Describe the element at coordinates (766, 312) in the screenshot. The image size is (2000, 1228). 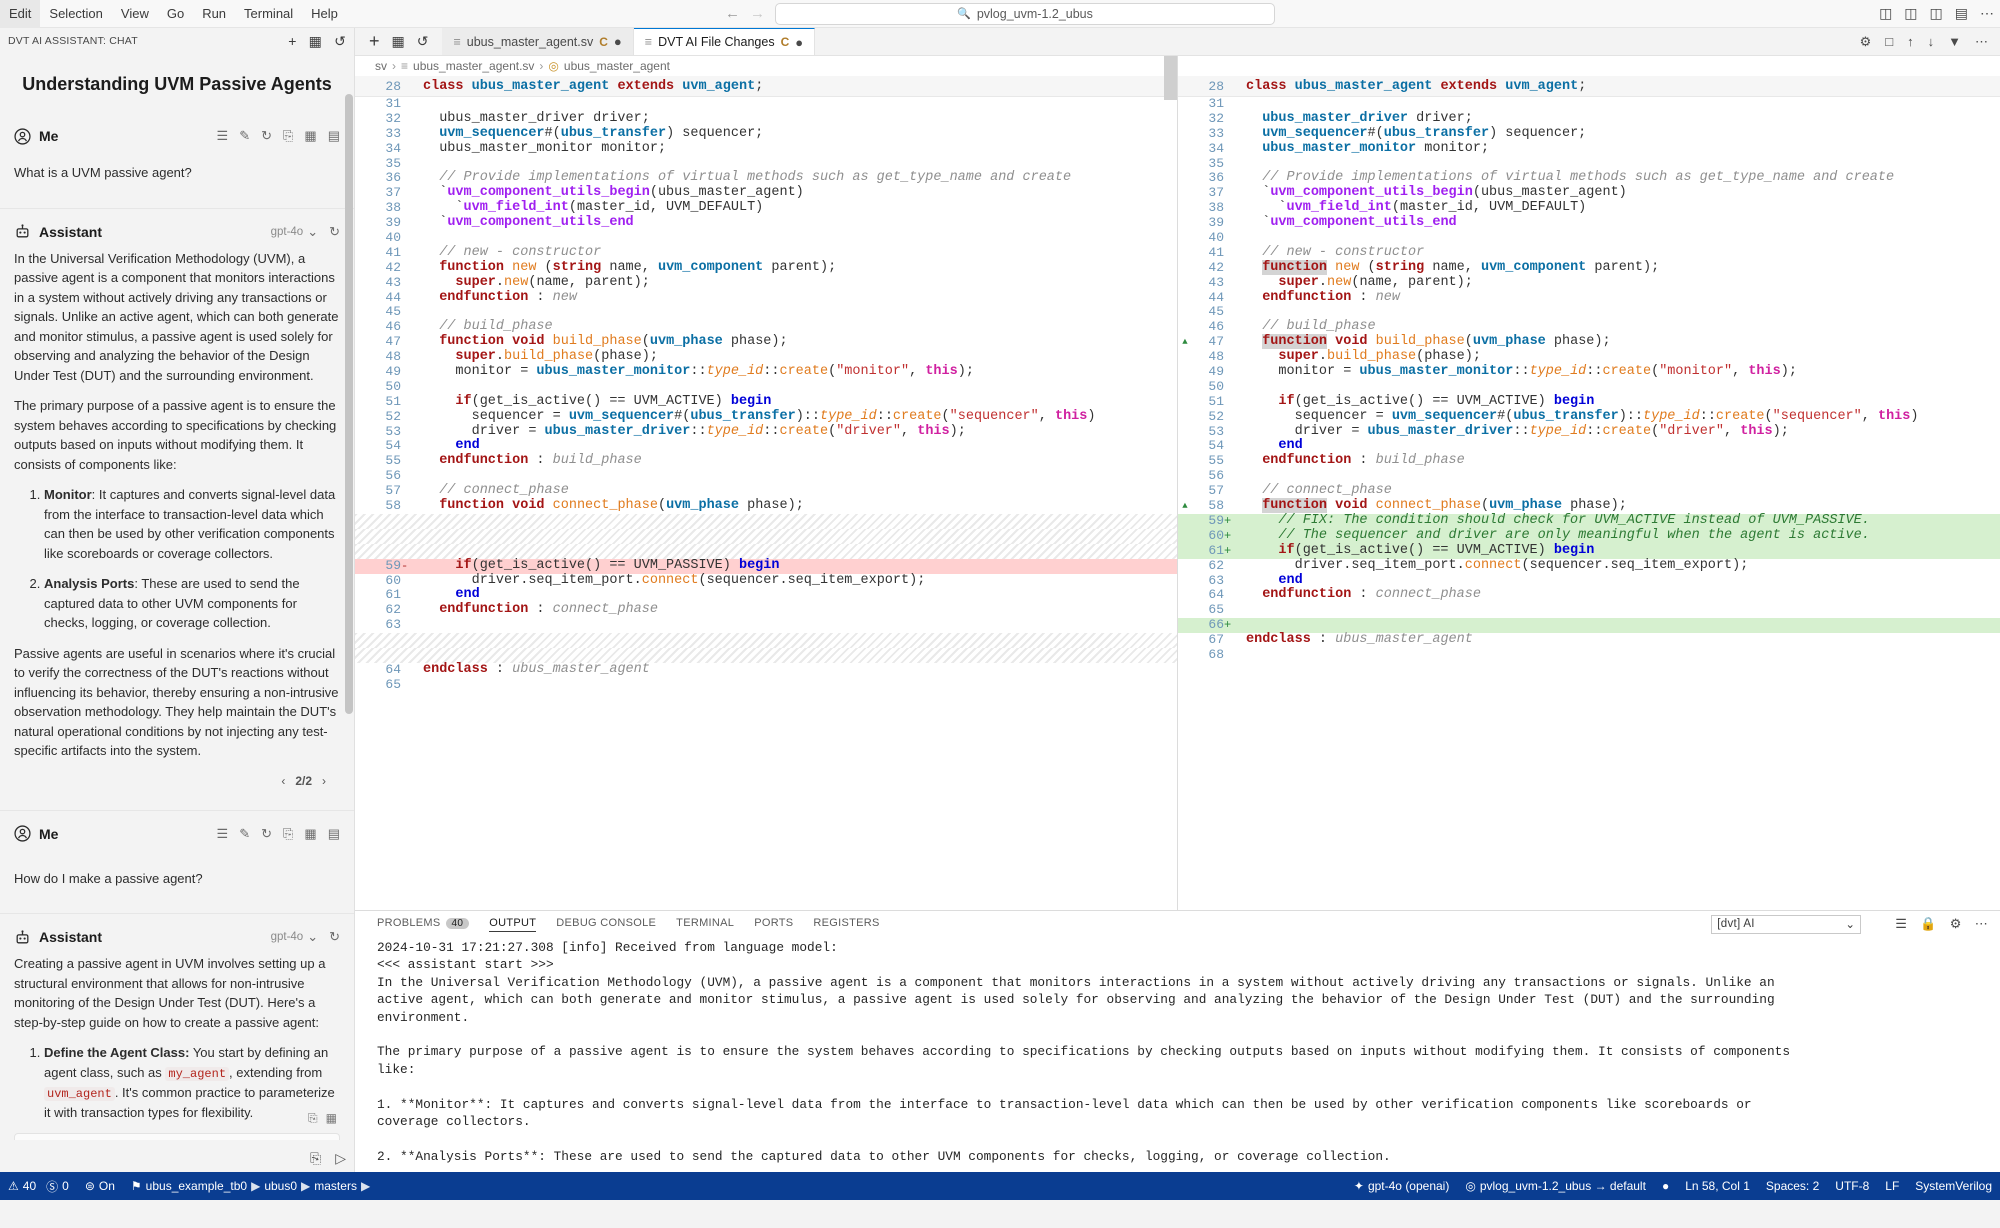
I see `code-line-row: 45` at that location.